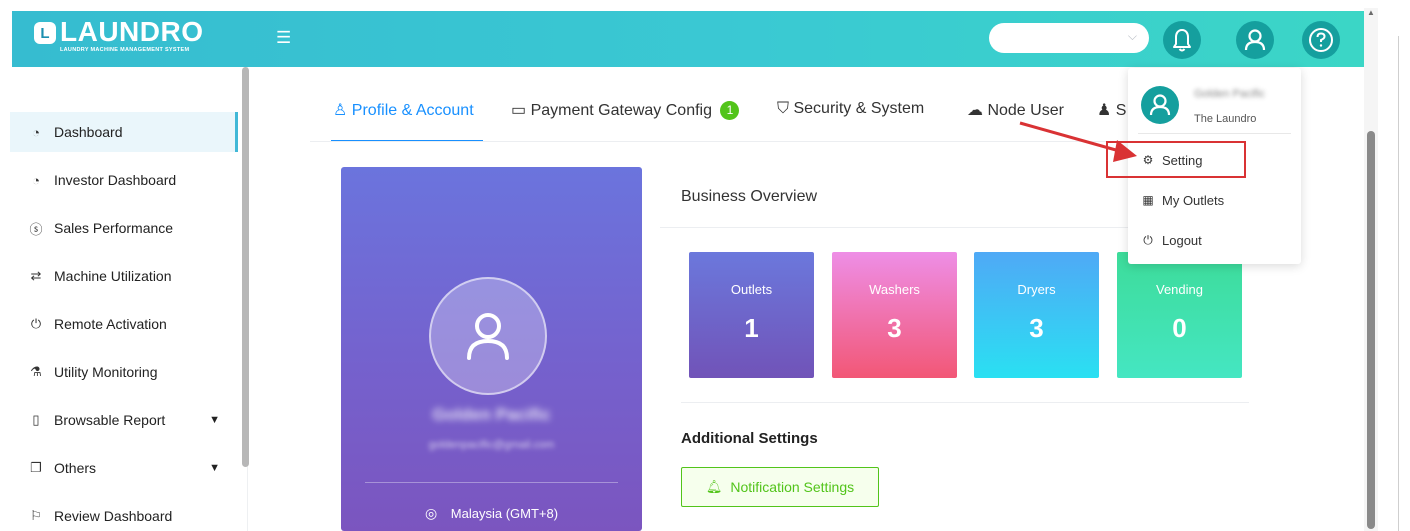 This screenshot has width=1410, height=531. I want to click on sidebar-item-dashboard: ◔ Dashboard, so click(124, 132).